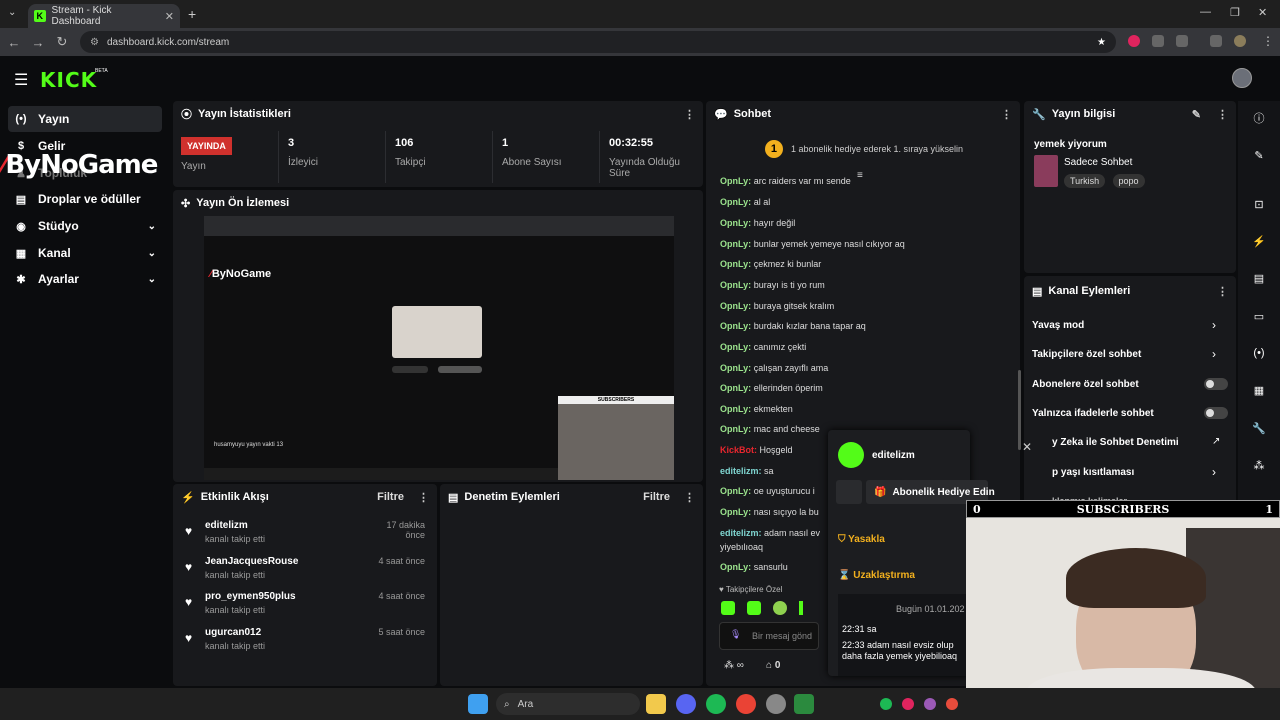 This screenshot has height=720, width=1280. I want to click on obs-icon, so click(776, 704).